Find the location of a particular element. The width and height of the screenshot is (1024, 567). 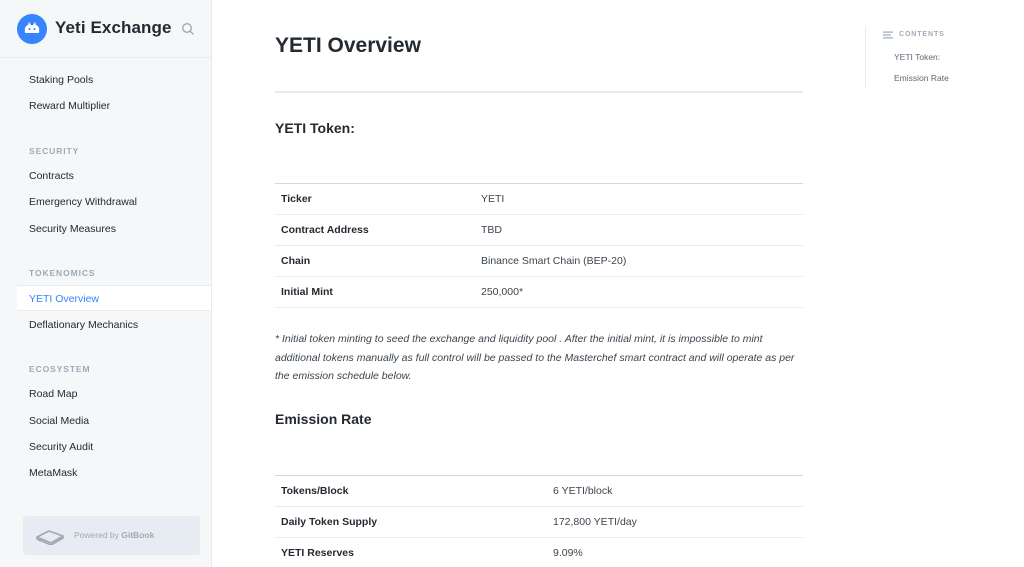

sidebar-item-security-audit: Security Audit is located at coordinates (114, 447).